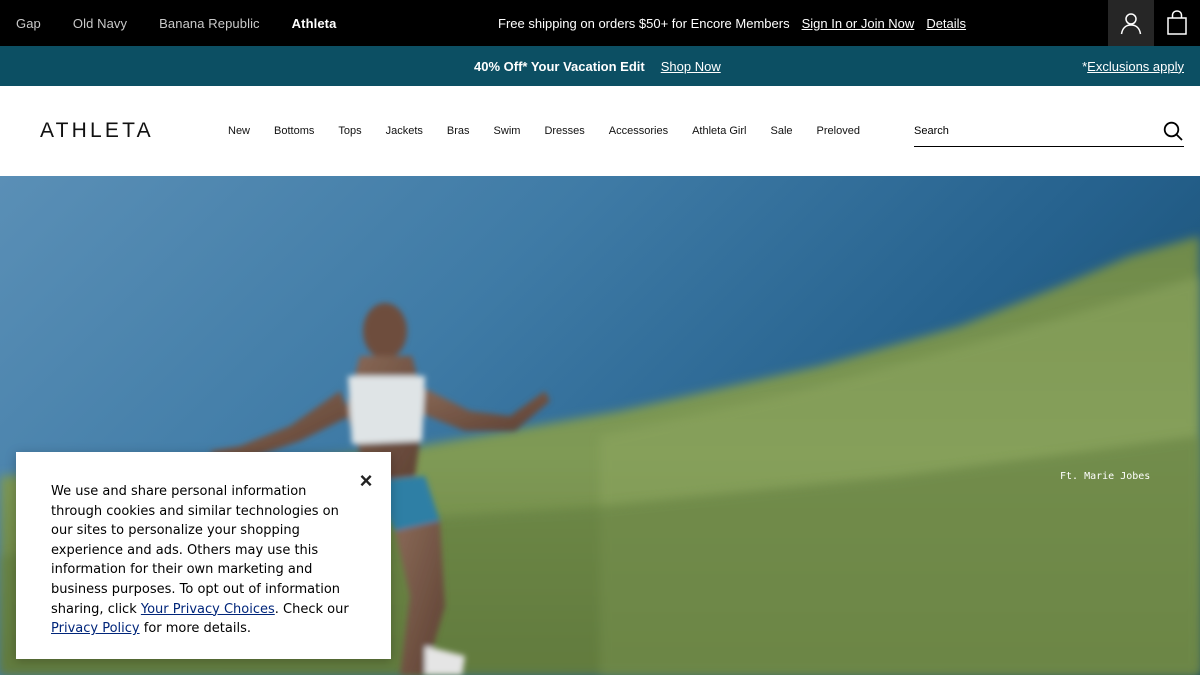  I want to click on shopping-bag-button, so click(1177, 23).